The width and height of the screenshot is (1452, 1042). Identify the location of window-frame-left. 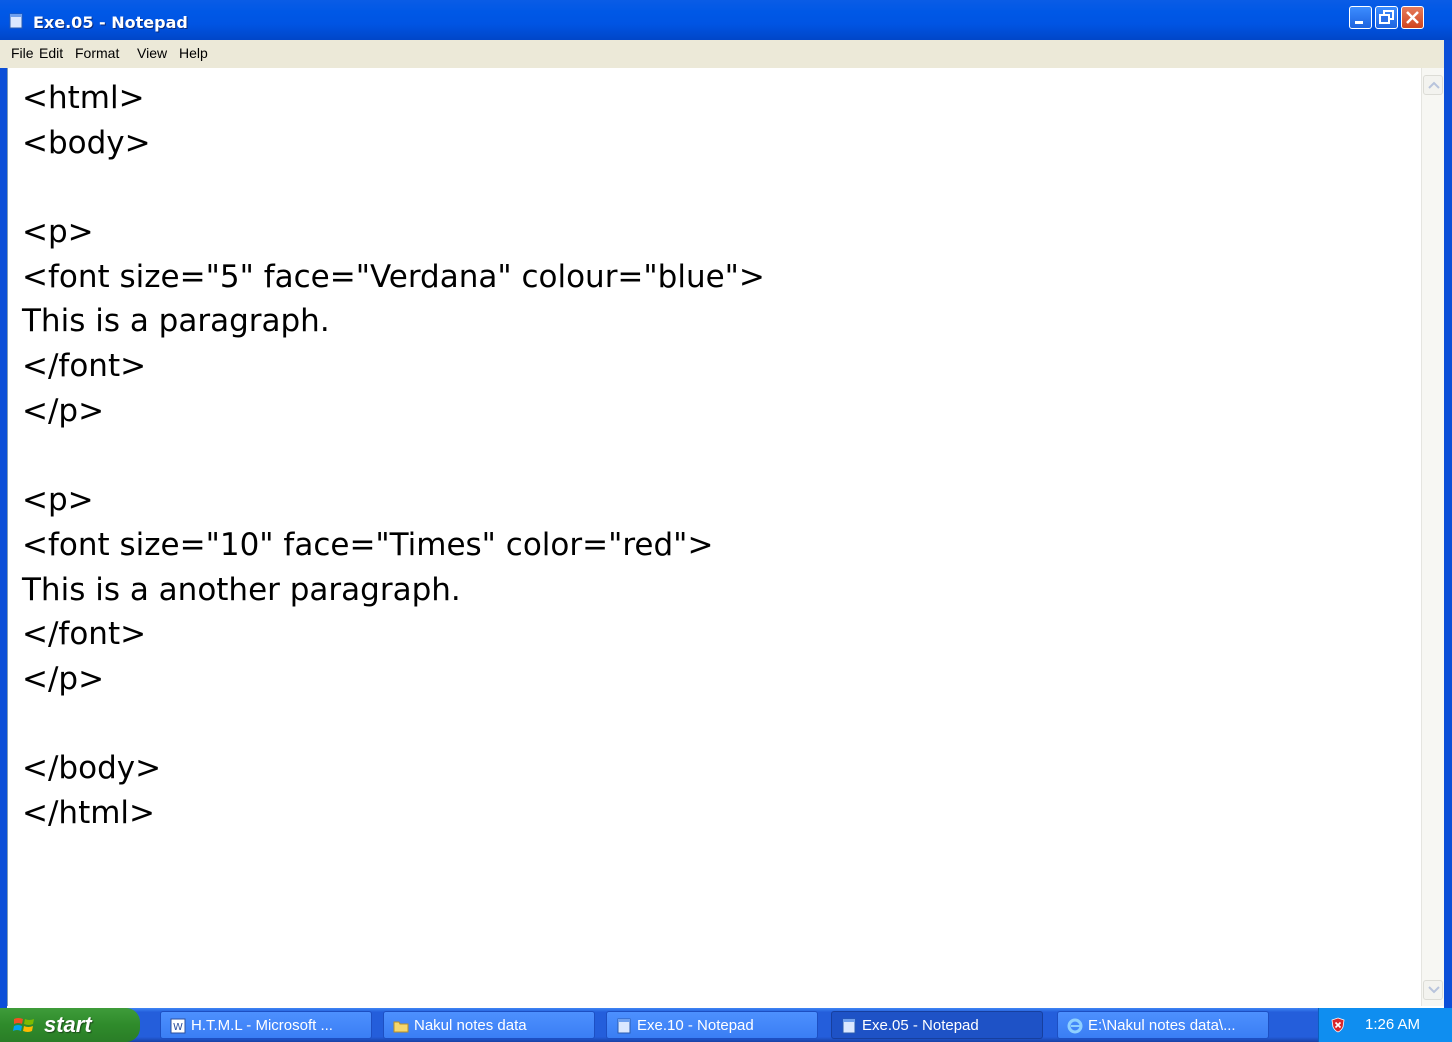
(3, 538).